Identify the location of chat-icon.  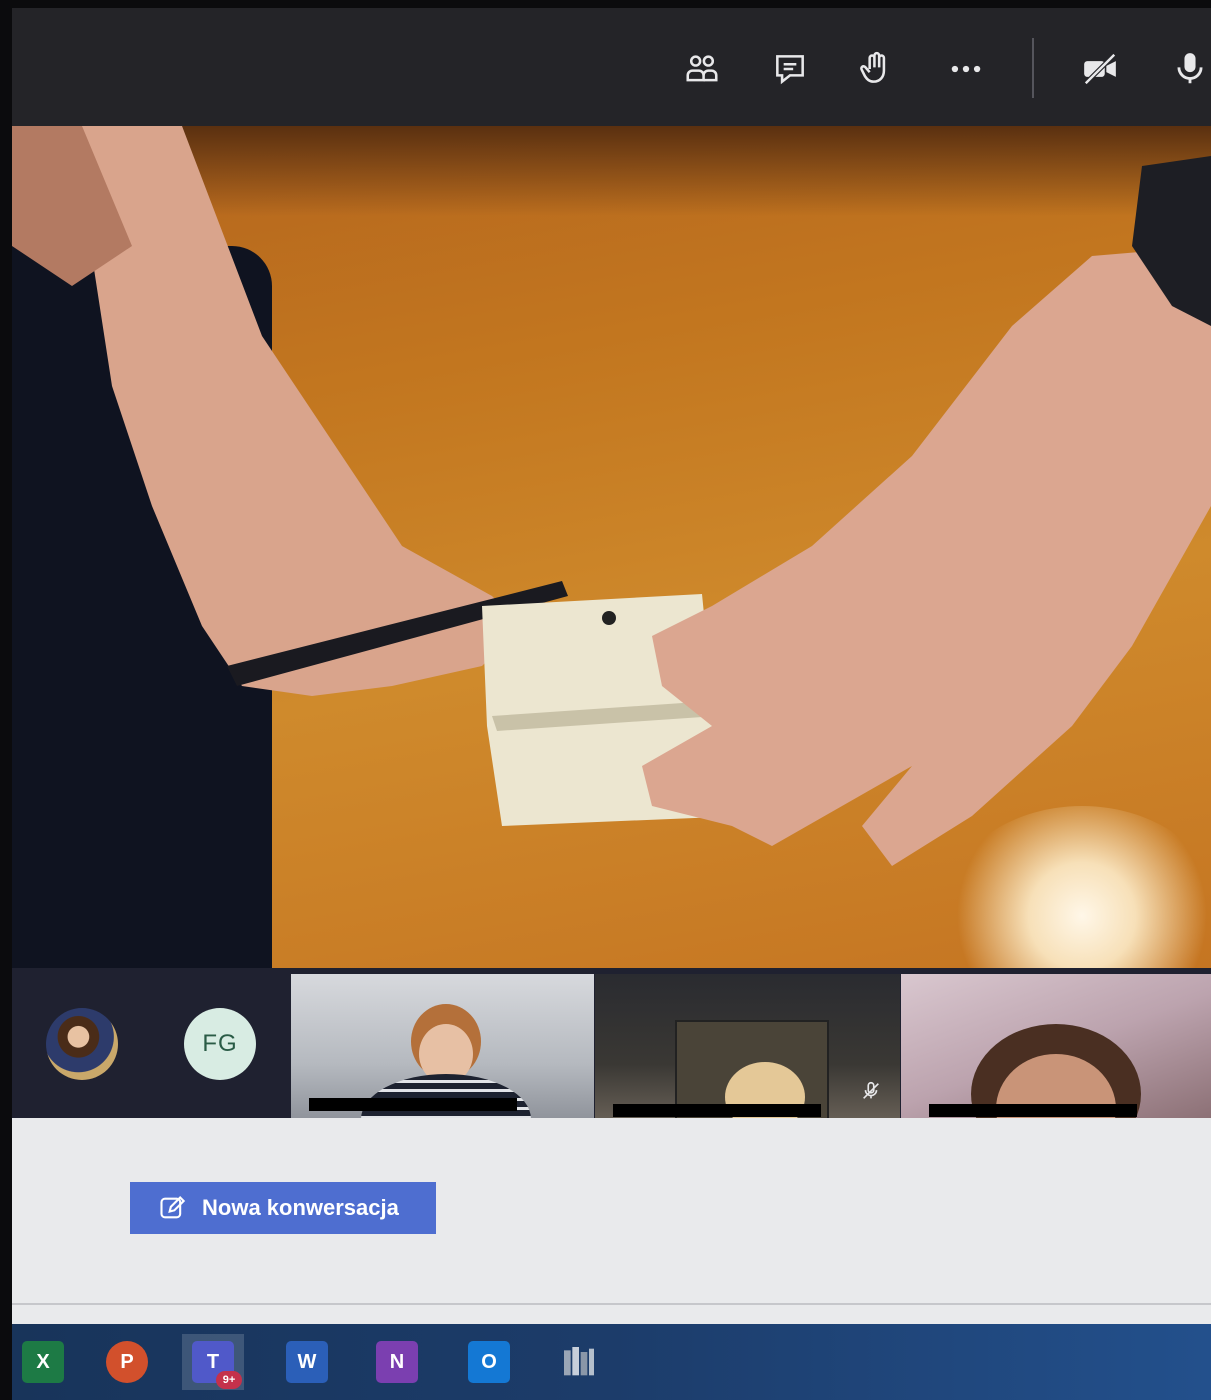
(790, 70).